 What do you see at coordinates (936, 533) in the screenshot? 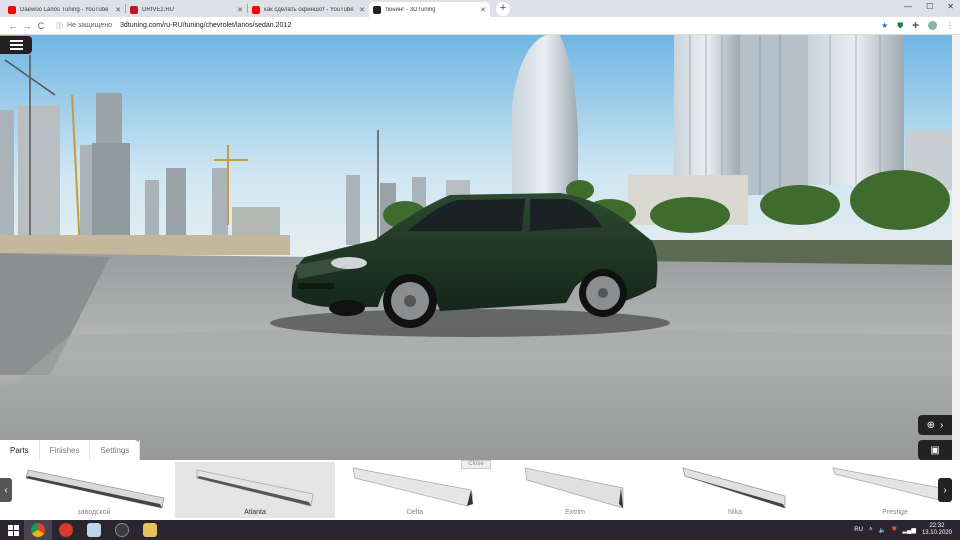
I see `date: 13.10.2020` at bounding box center [936, 533].